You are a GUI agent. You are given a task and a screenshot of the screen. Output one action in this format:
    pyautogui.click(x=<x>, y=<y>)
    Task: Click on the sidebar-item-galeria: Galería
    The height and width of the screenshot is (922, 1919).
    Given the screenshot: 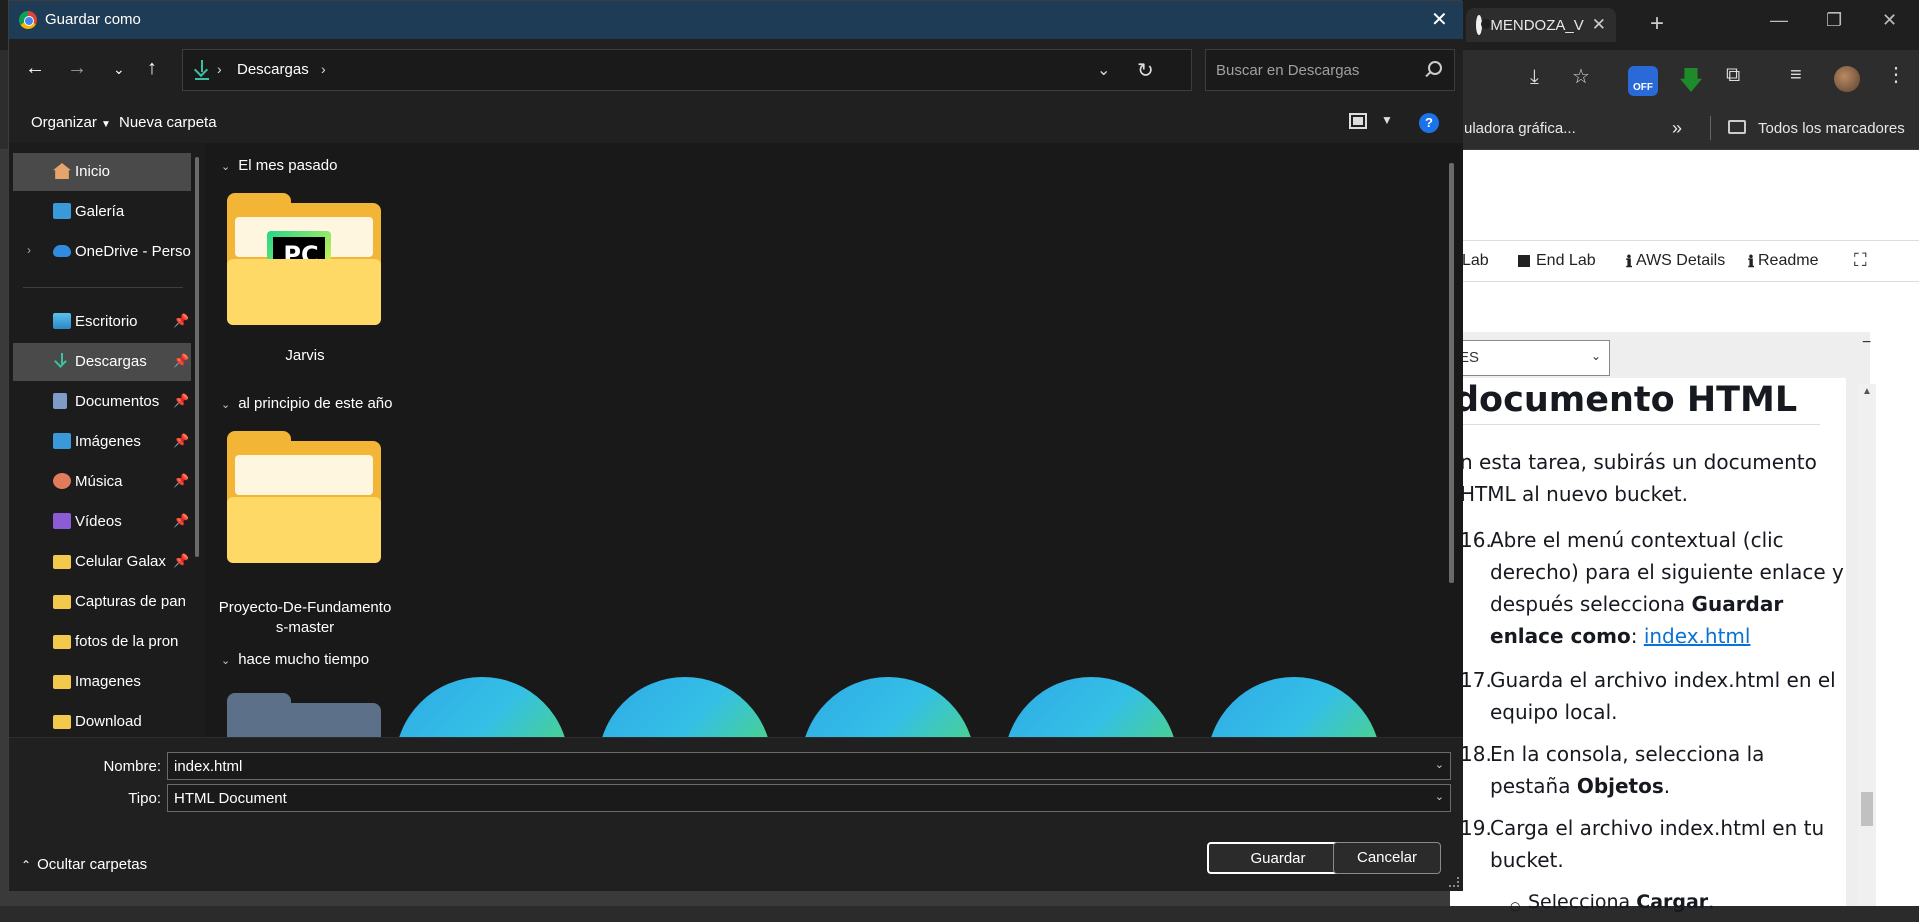 What is the action you would take?
    pyautogui.click(x=102, y=212)
    